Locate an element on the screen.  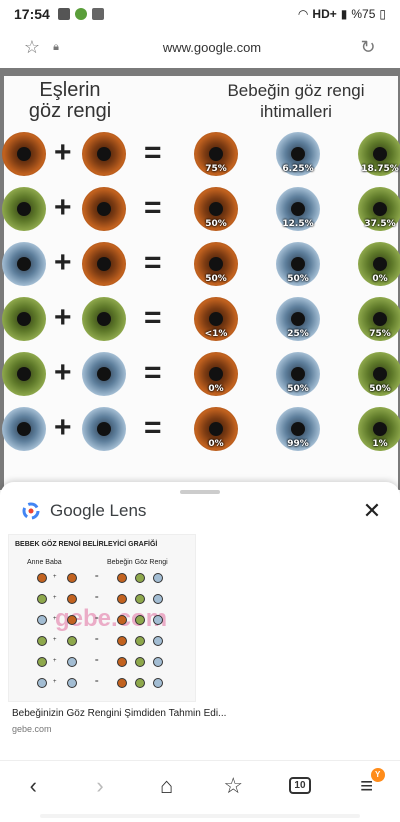
menu-icon: ≡ Y is located at coordinates (367, 786).